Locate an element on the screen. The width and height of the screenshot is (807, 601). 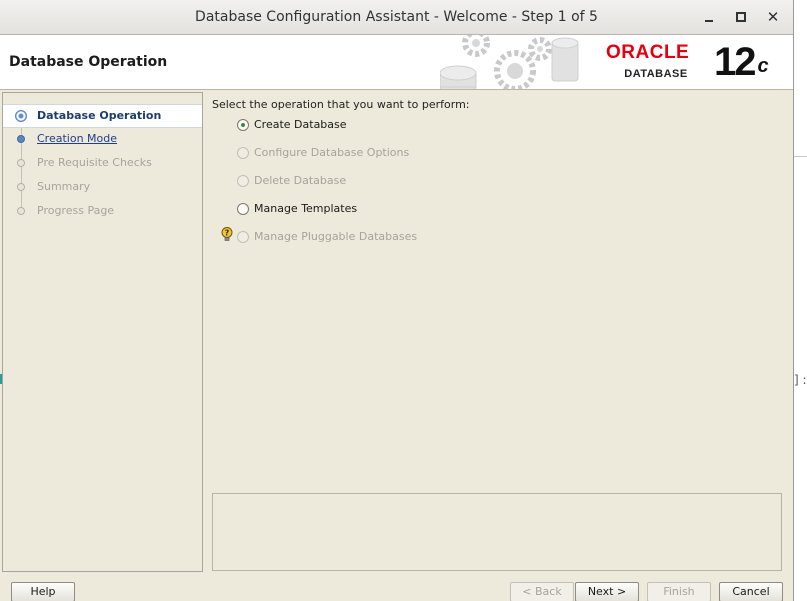
cancel-button: Cancel is located at coordinates (751, 591).